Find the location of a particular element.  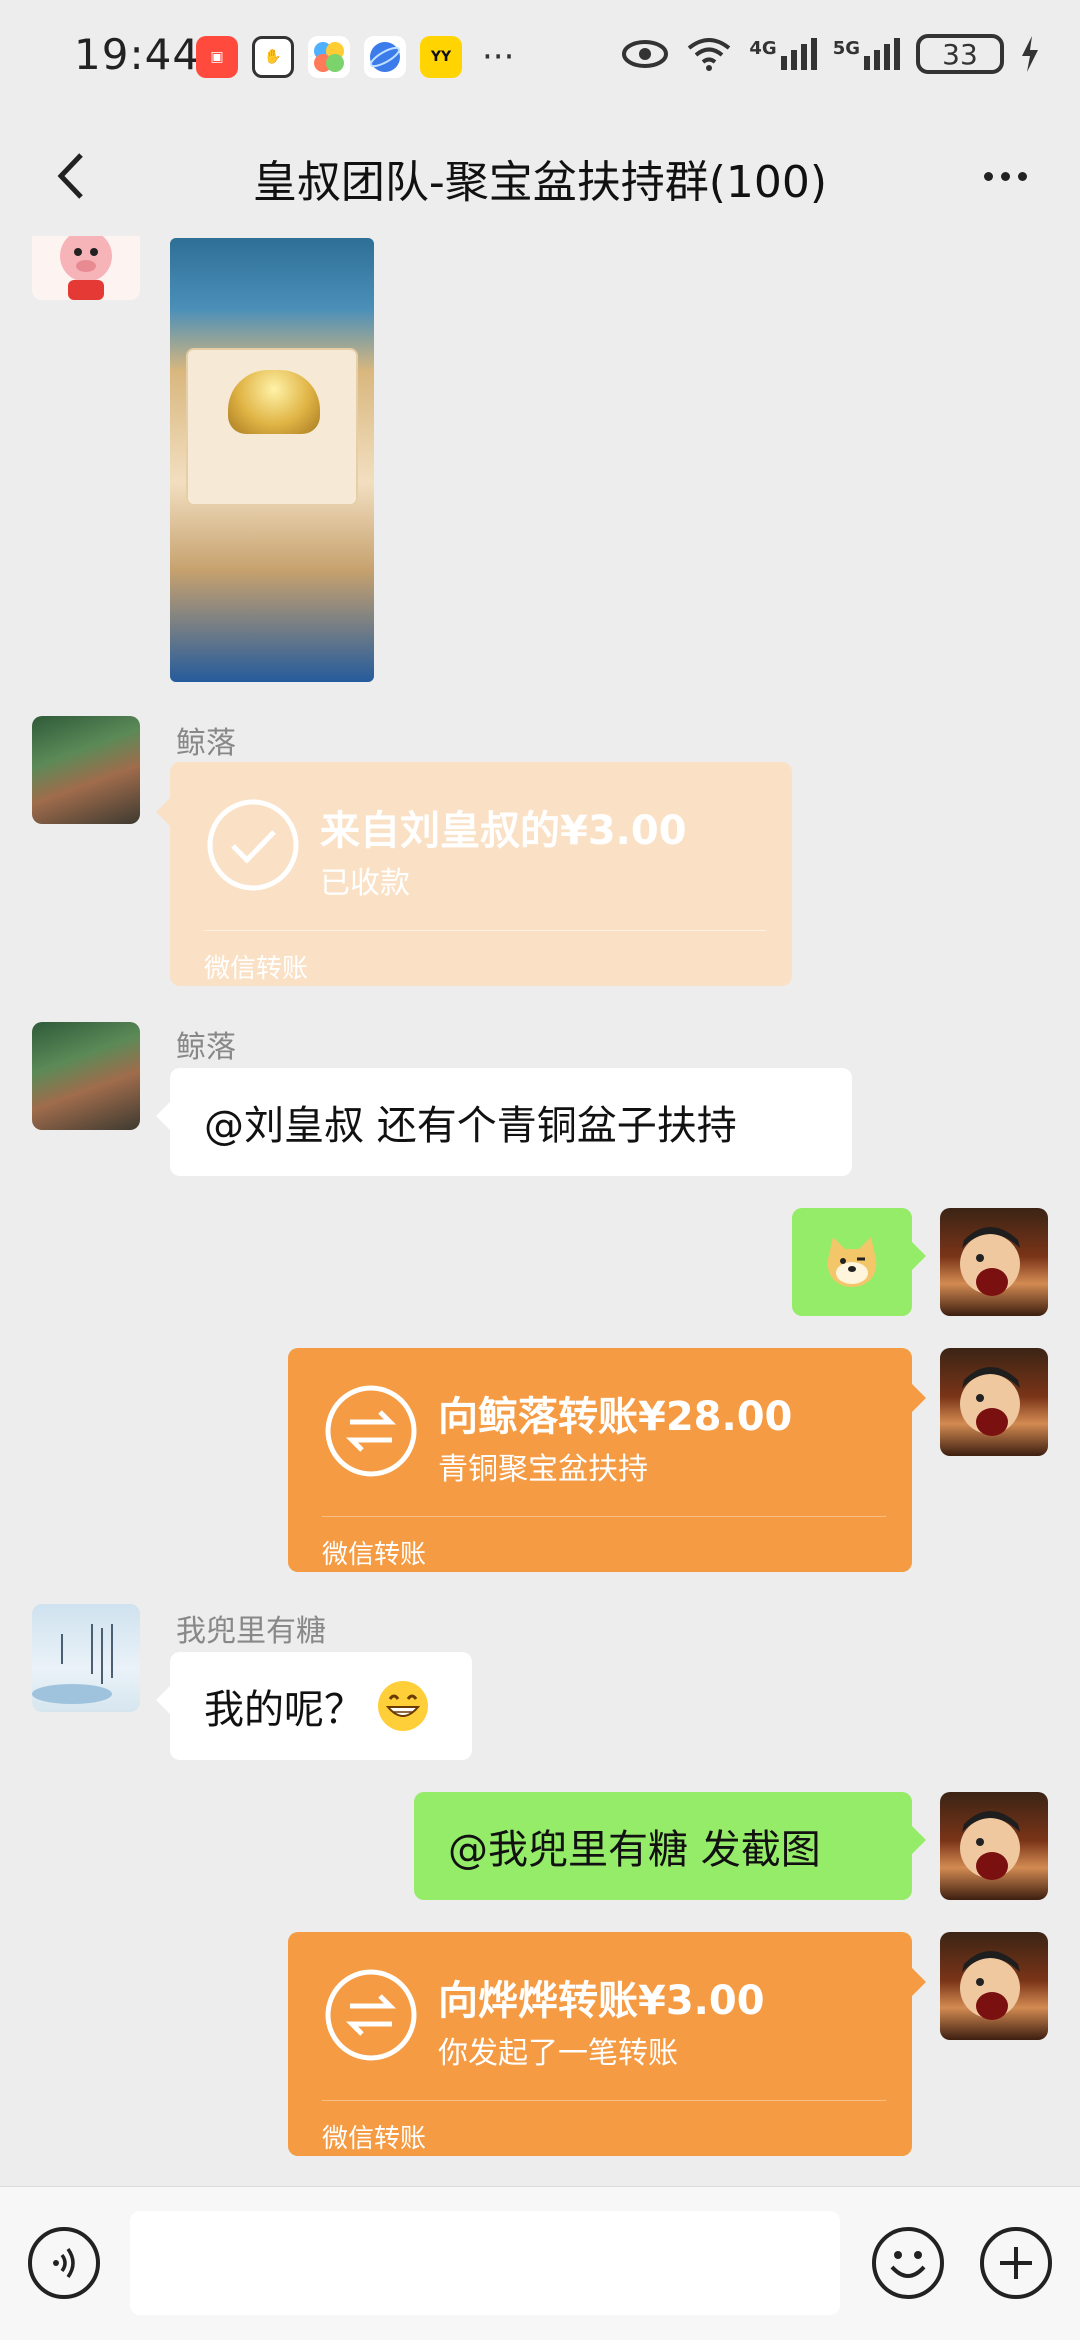

transfer-sent-card: 向烨烨转账¥3.00 你发起了一笔转账 微信转账 is located at coordinates (607, 2044).